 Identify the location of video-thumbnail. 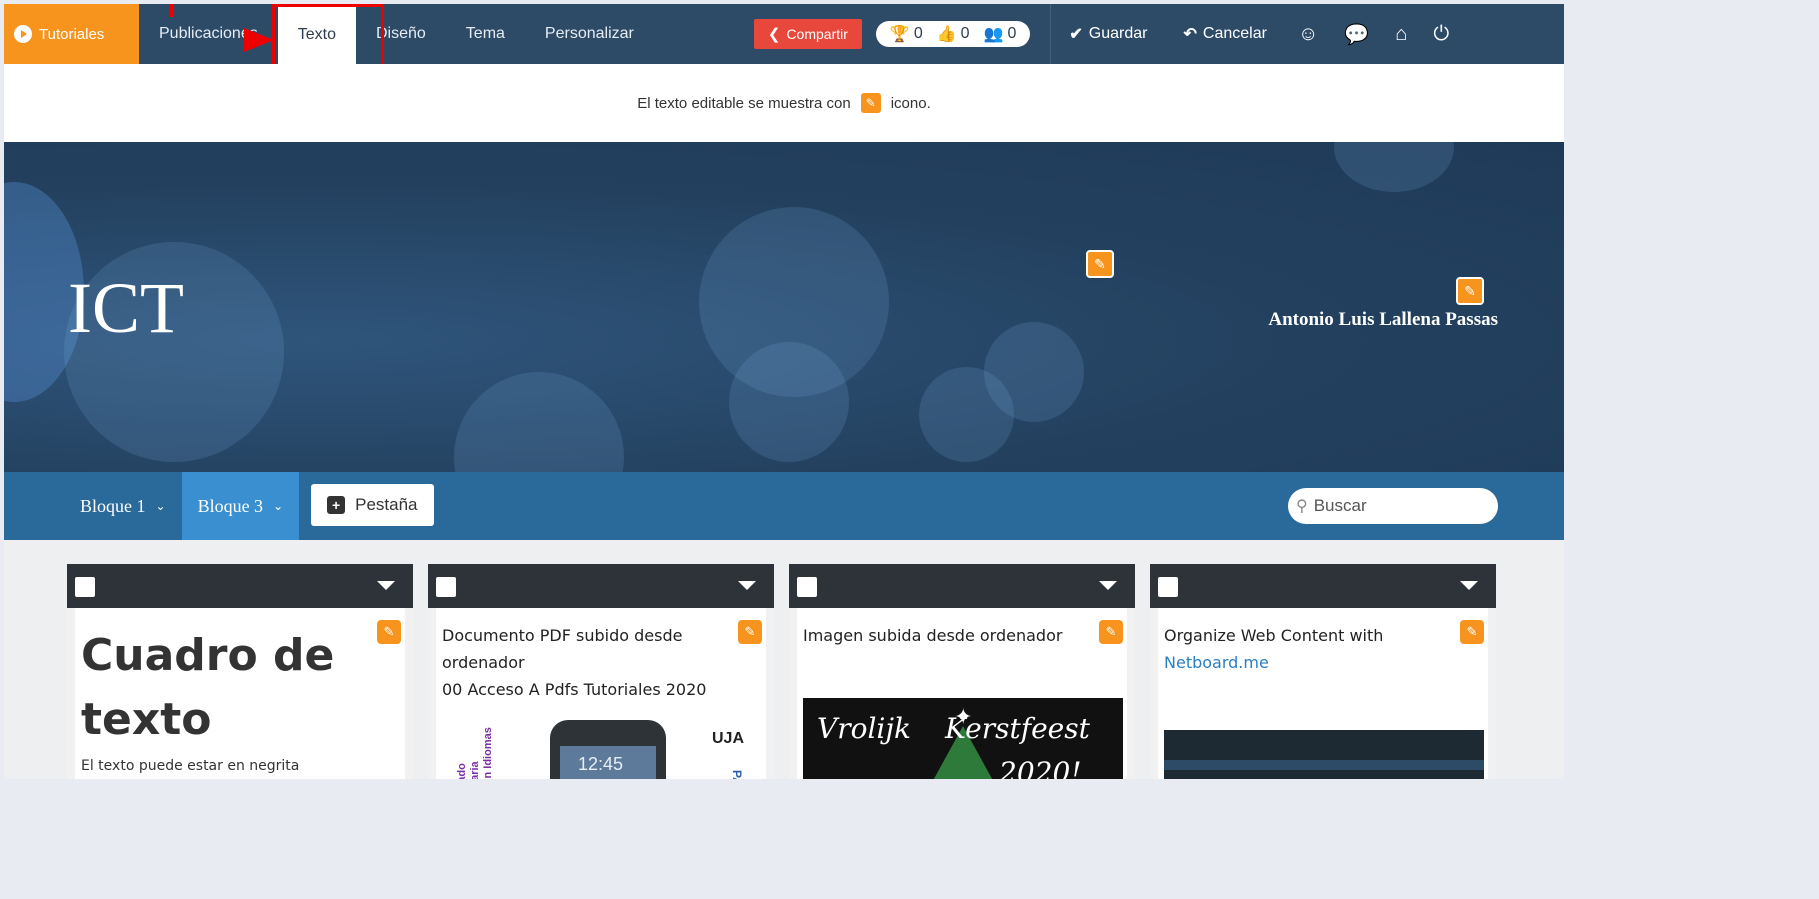
(1324, 754).